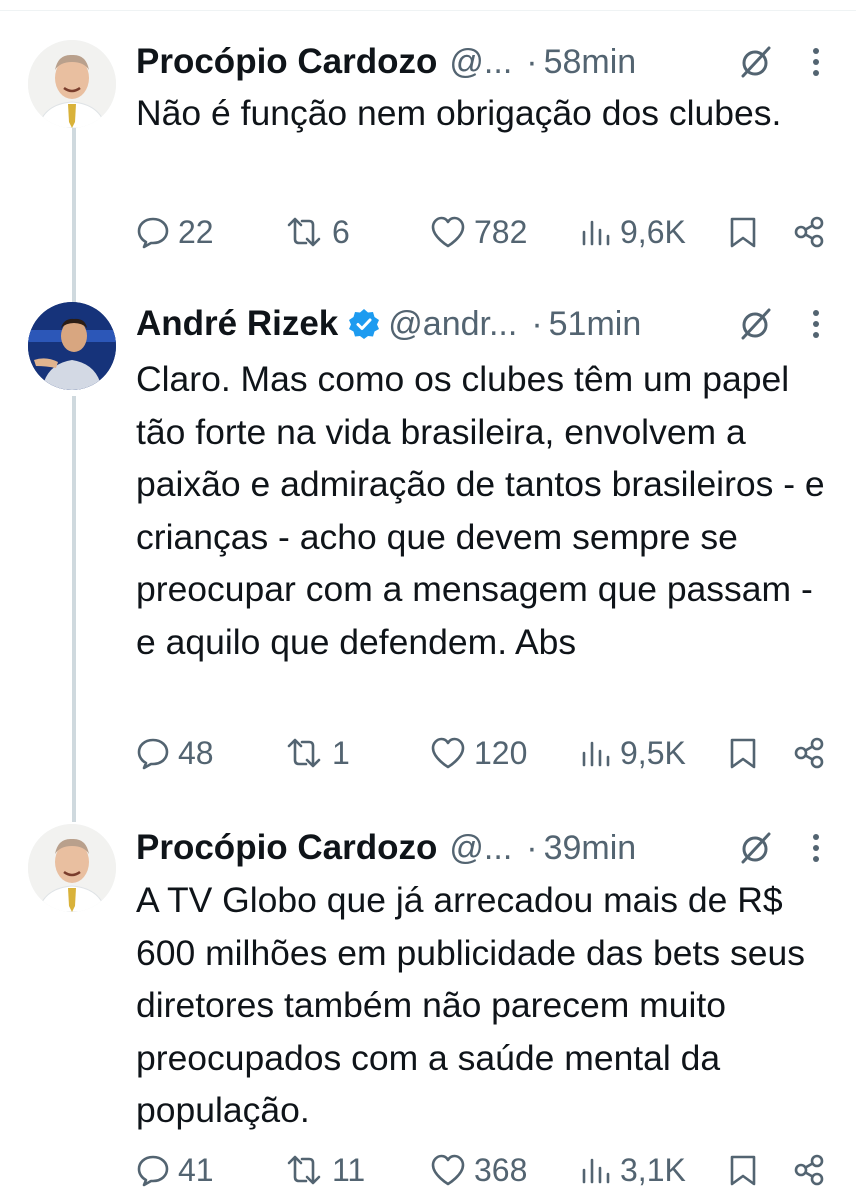 The height and width of the screenshot is (1200, 856). I want to click on tweet-header: Procópio Cardozo @... · 58min, so click(481, 62).